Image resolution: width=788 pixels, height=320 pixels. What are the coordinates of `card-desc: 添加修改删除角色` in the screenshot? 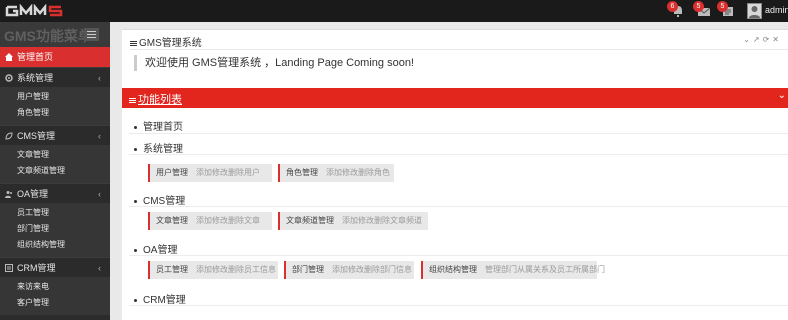 It's located at (358, 172).